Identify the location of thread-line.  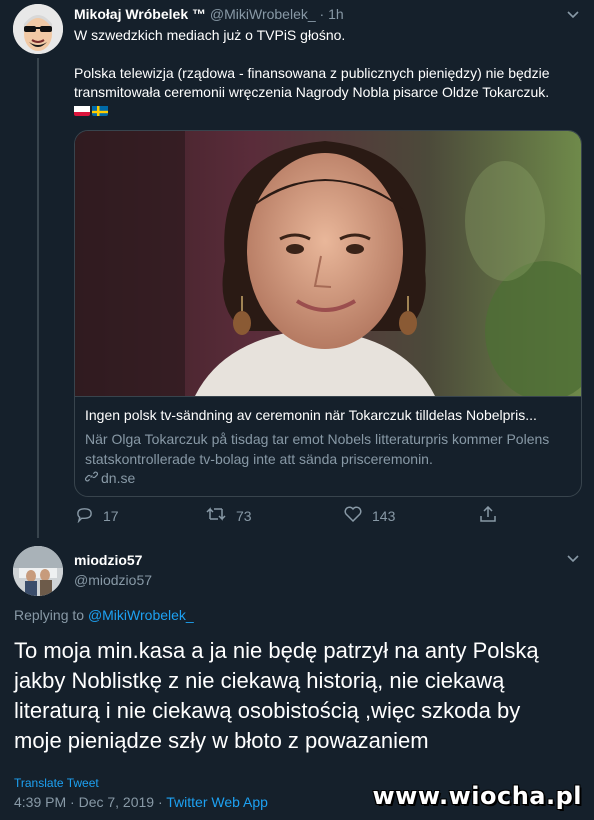
(38, 298).